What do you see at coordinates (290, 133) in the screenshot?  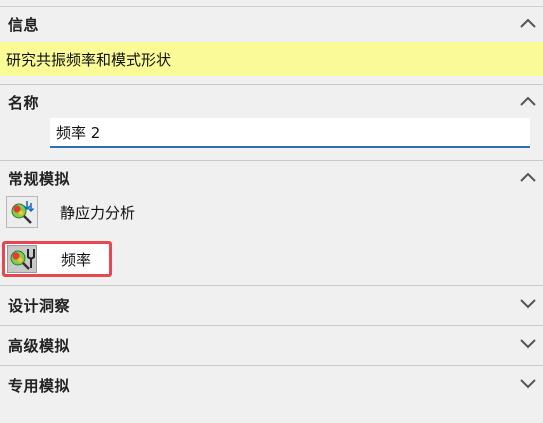 I see `study-name-input` at bounding box center [290, 133].